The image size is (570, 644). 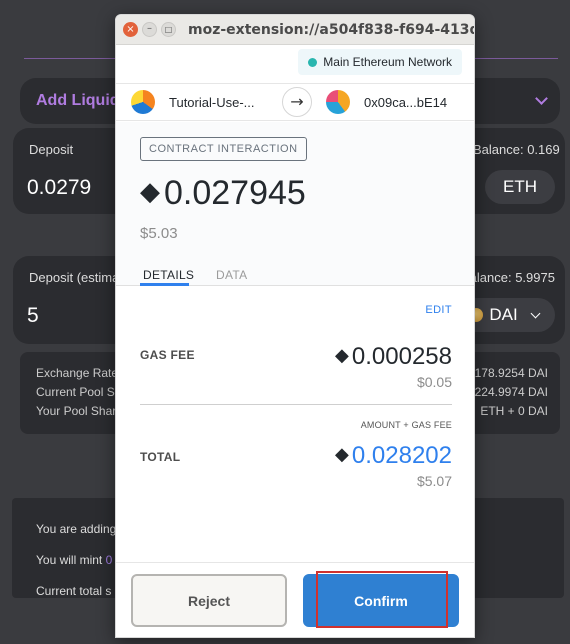 I want to click on gas-fee-amount: ◆ 0.000258, so click(x=393, y=357).